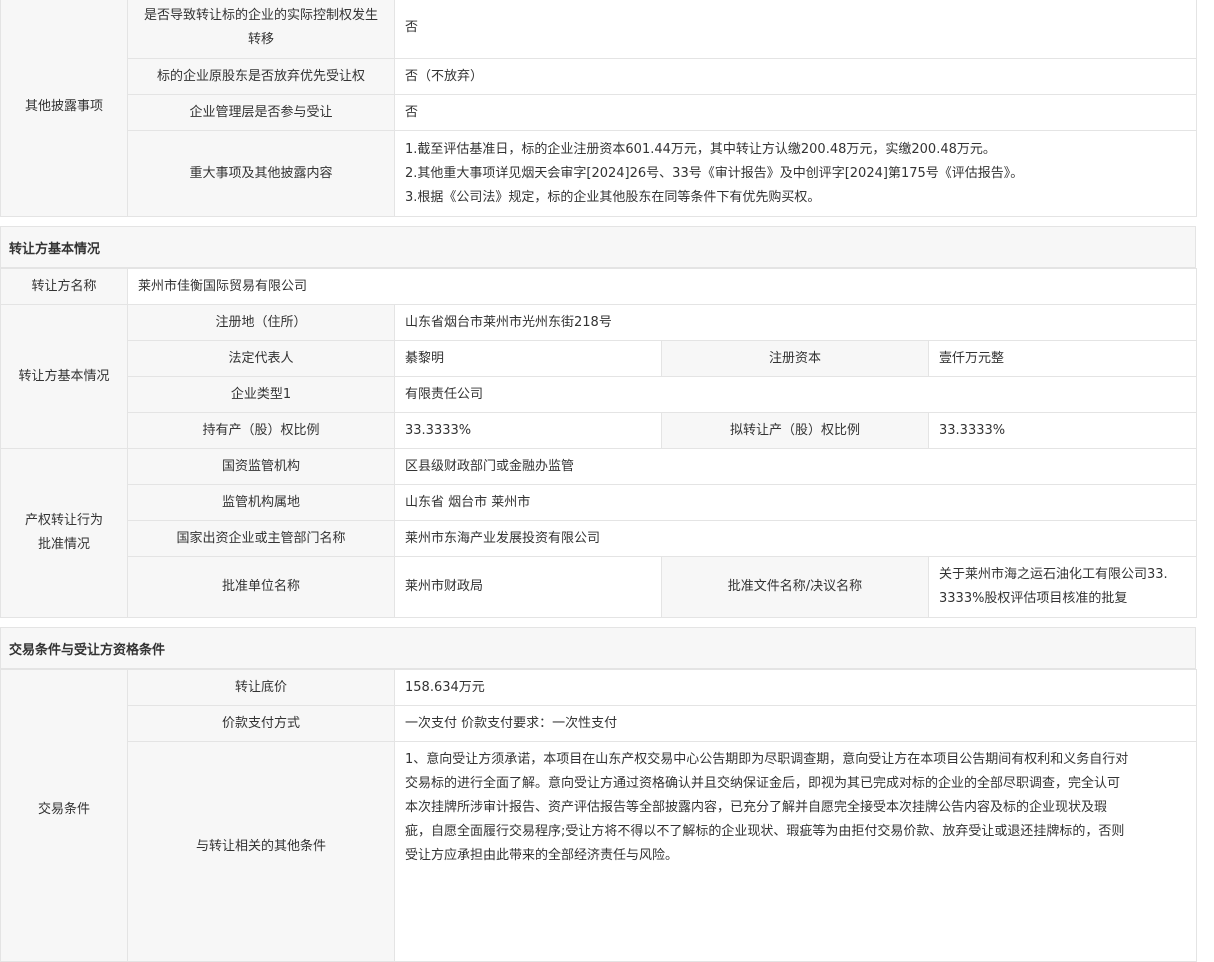  What do you see at coordinates (795, 29) in the screenshot?
I see `control-transfer-value: 否` at bounding box center [795, 29].